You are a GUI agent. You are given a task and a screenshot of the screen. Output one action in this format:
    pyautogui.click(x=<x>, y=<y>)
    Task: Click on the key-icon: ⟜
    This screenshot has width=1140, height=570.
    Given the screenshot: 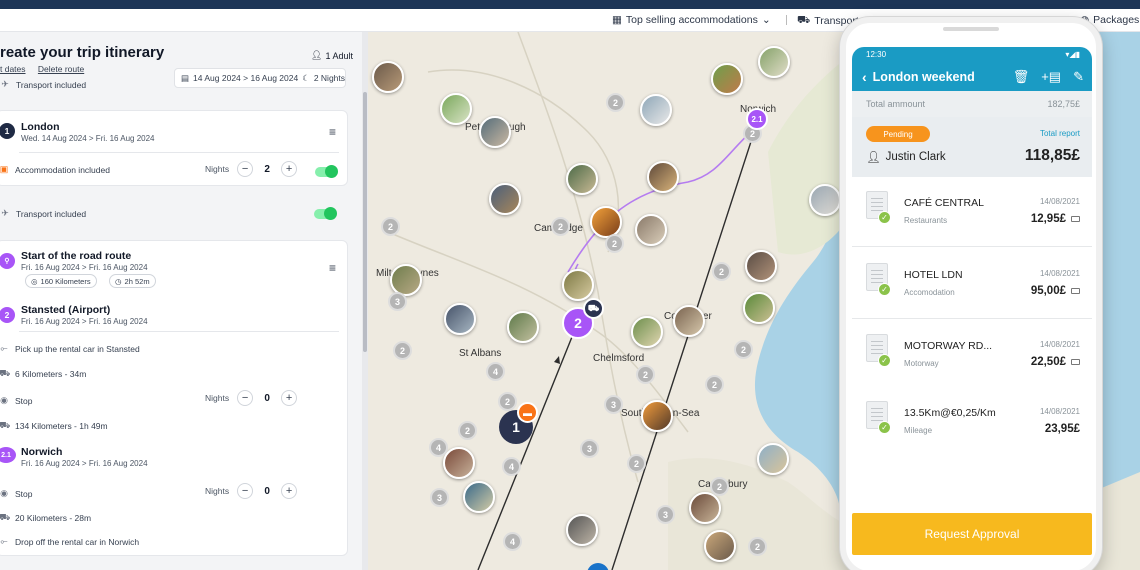 What is the action you would take?
    pyautogui.click(x=4, y=348)
    